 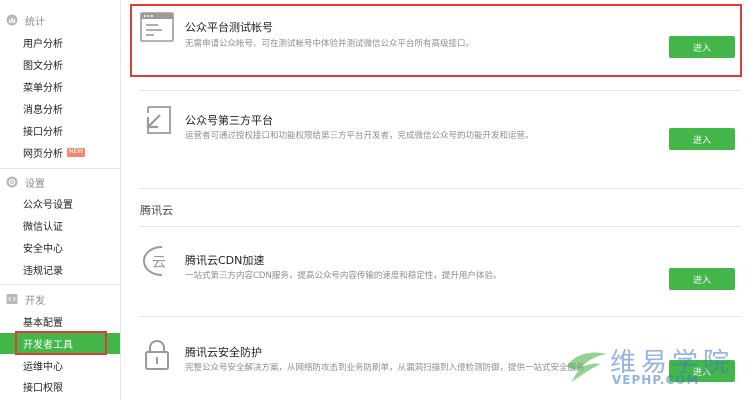 I want to click on card-description: 无需申请公众帐号、可在测试帐号中体验并测试微信公众平台所有高级接口。, so click(x=330, y=44).